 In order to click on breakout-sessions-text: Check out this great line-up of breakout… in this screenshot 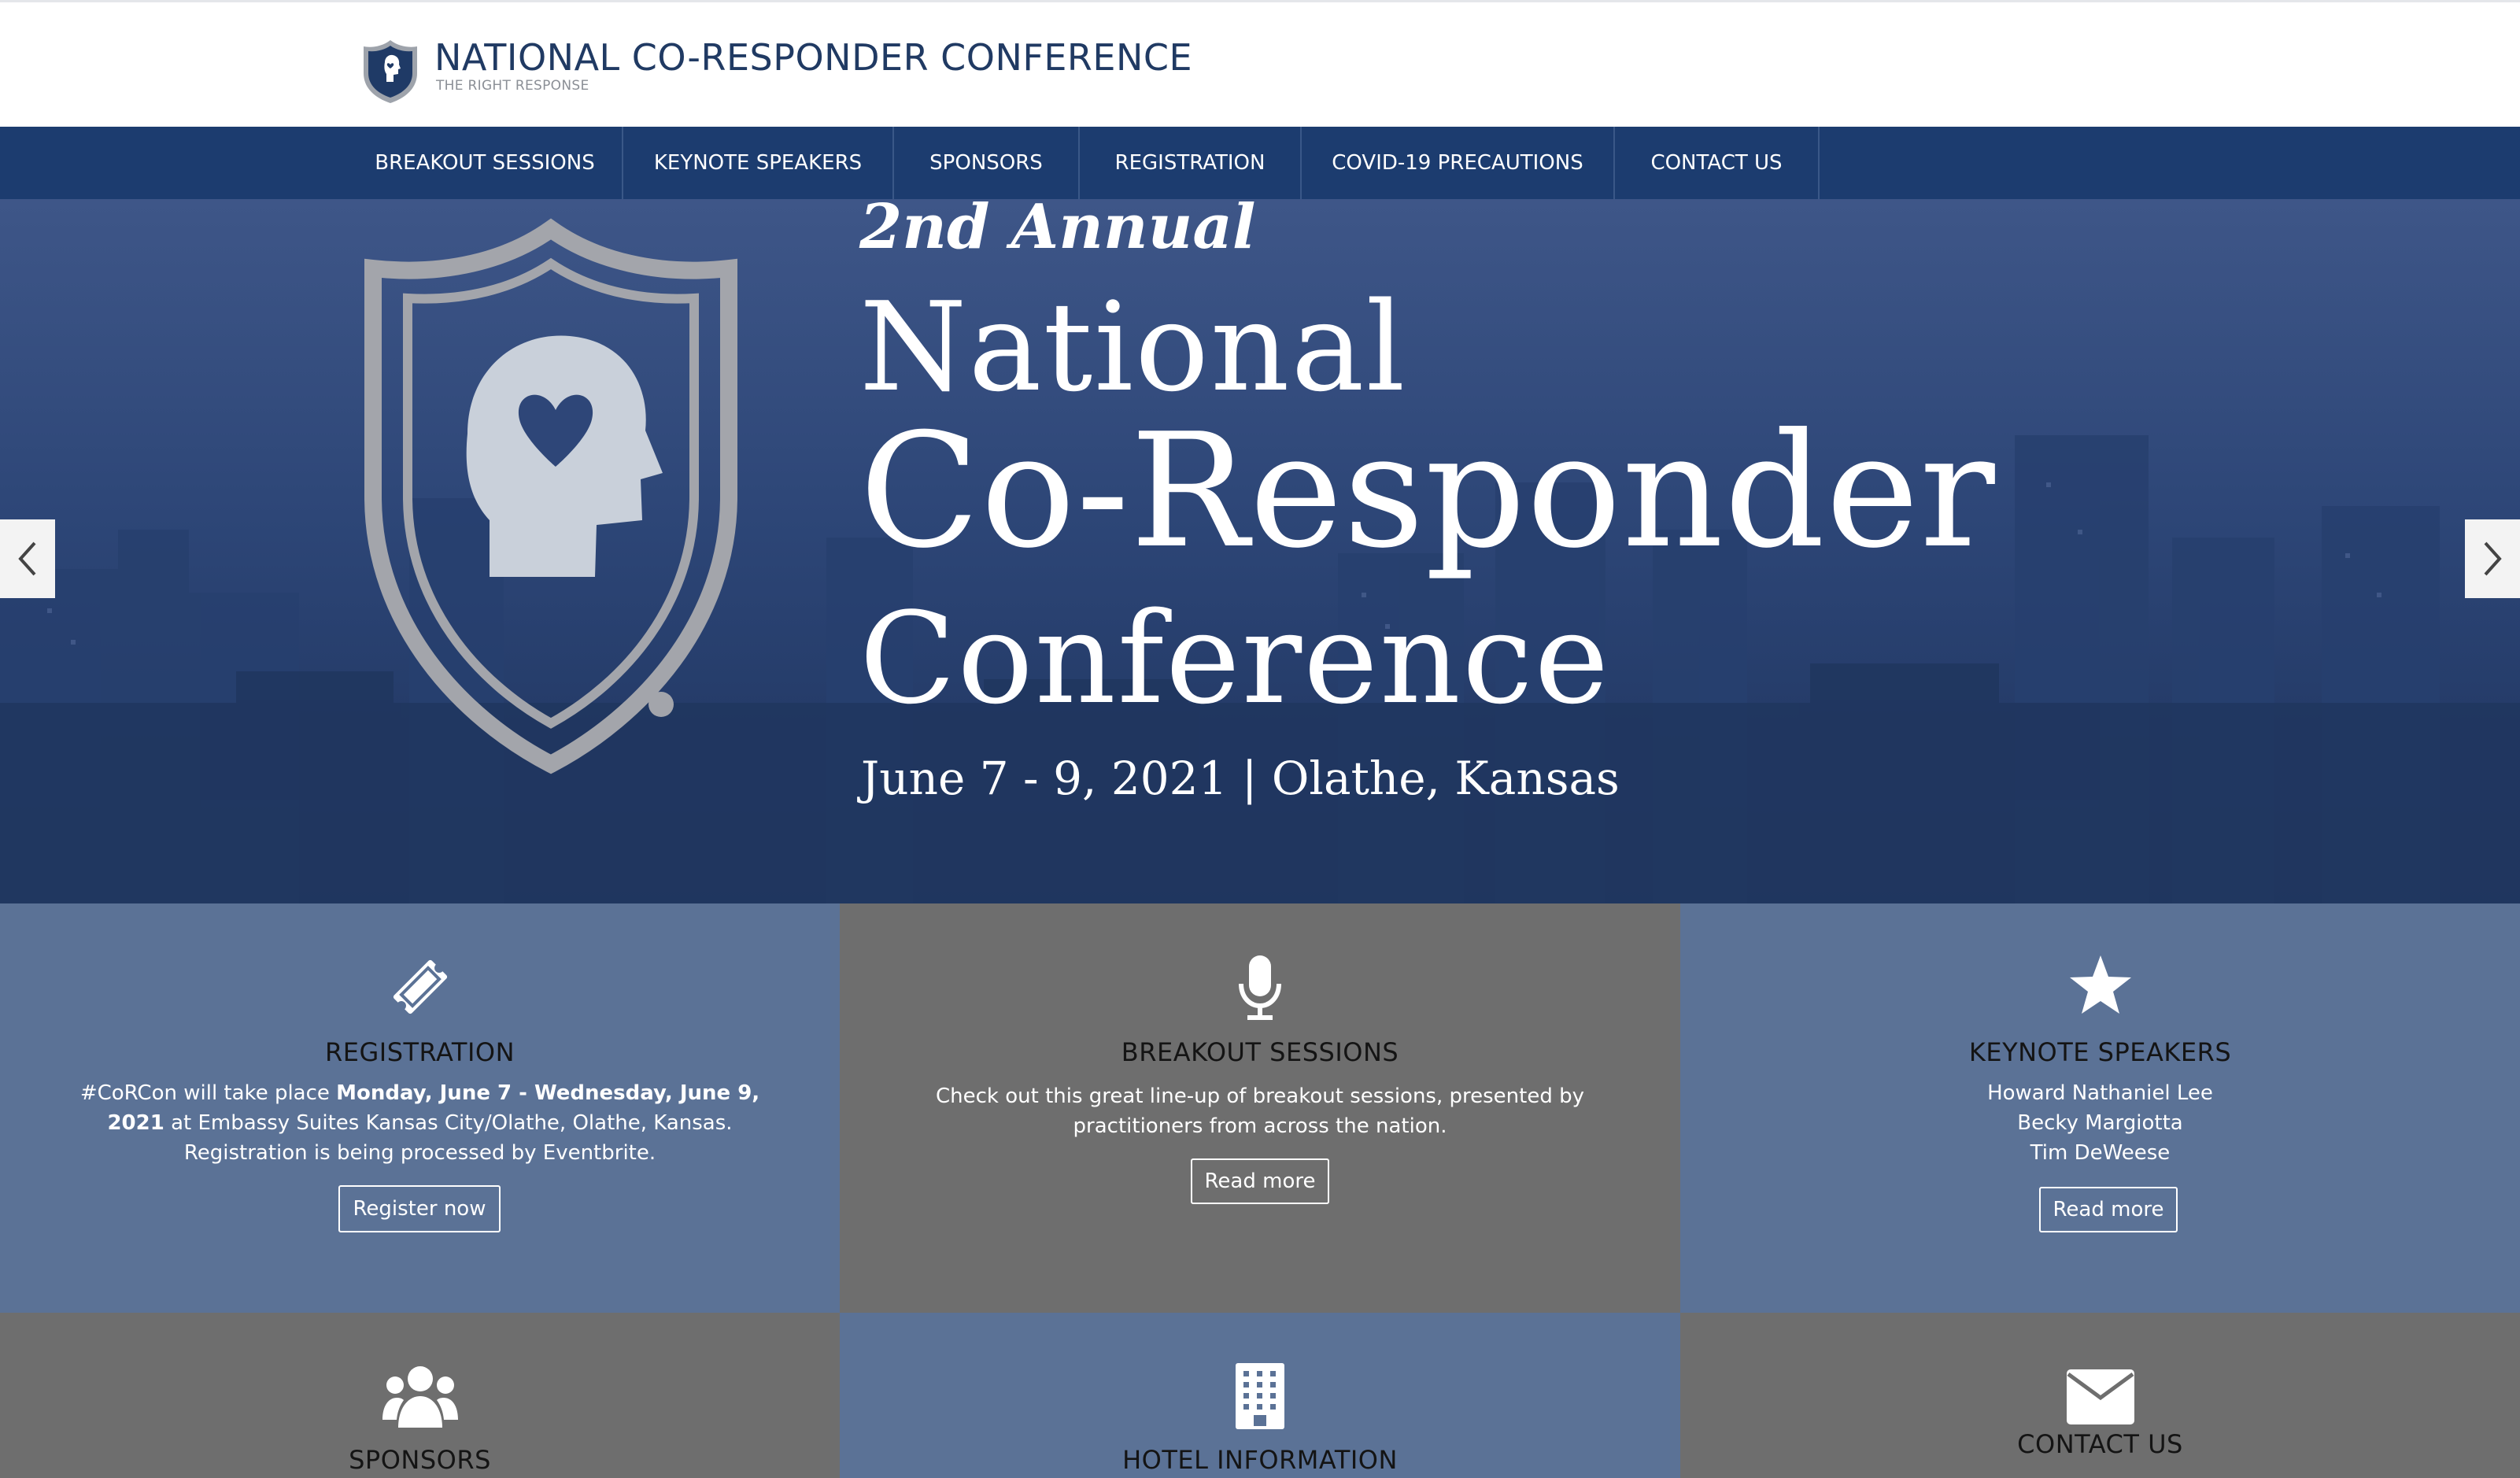, I will do `click(1259, 1111)`.